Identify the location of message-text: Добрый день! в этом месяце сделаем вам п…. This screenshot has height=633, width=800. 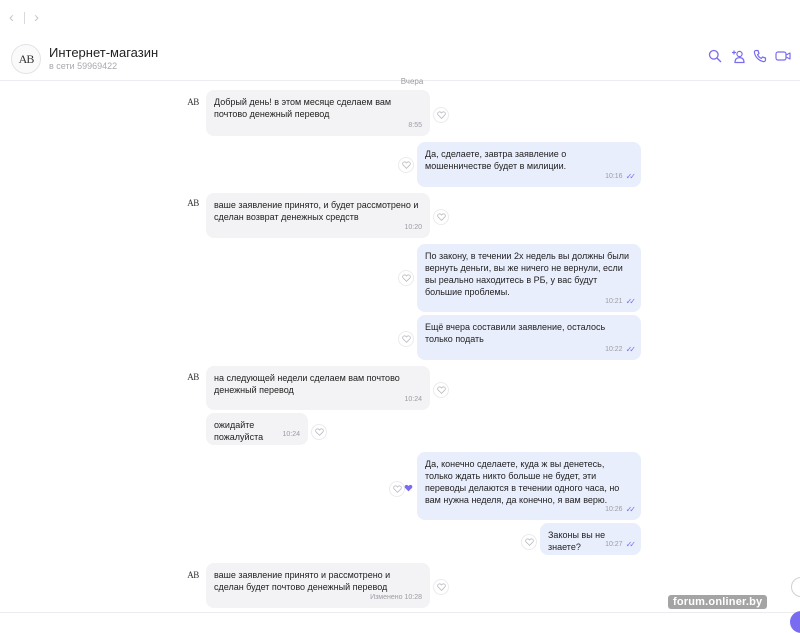
(303, 108).